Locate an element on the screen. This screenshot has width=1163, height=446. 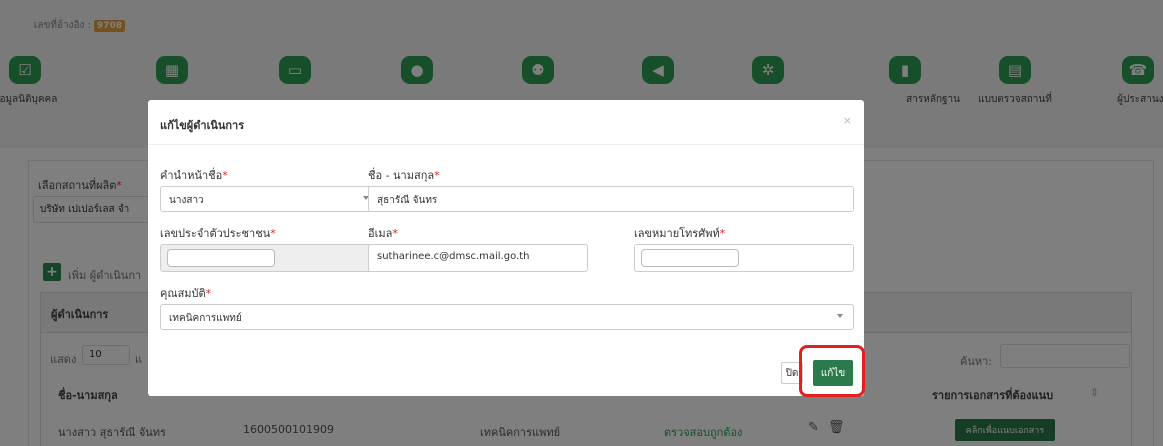
prefix-select: นางสาว is located at coordinates (270, 199).